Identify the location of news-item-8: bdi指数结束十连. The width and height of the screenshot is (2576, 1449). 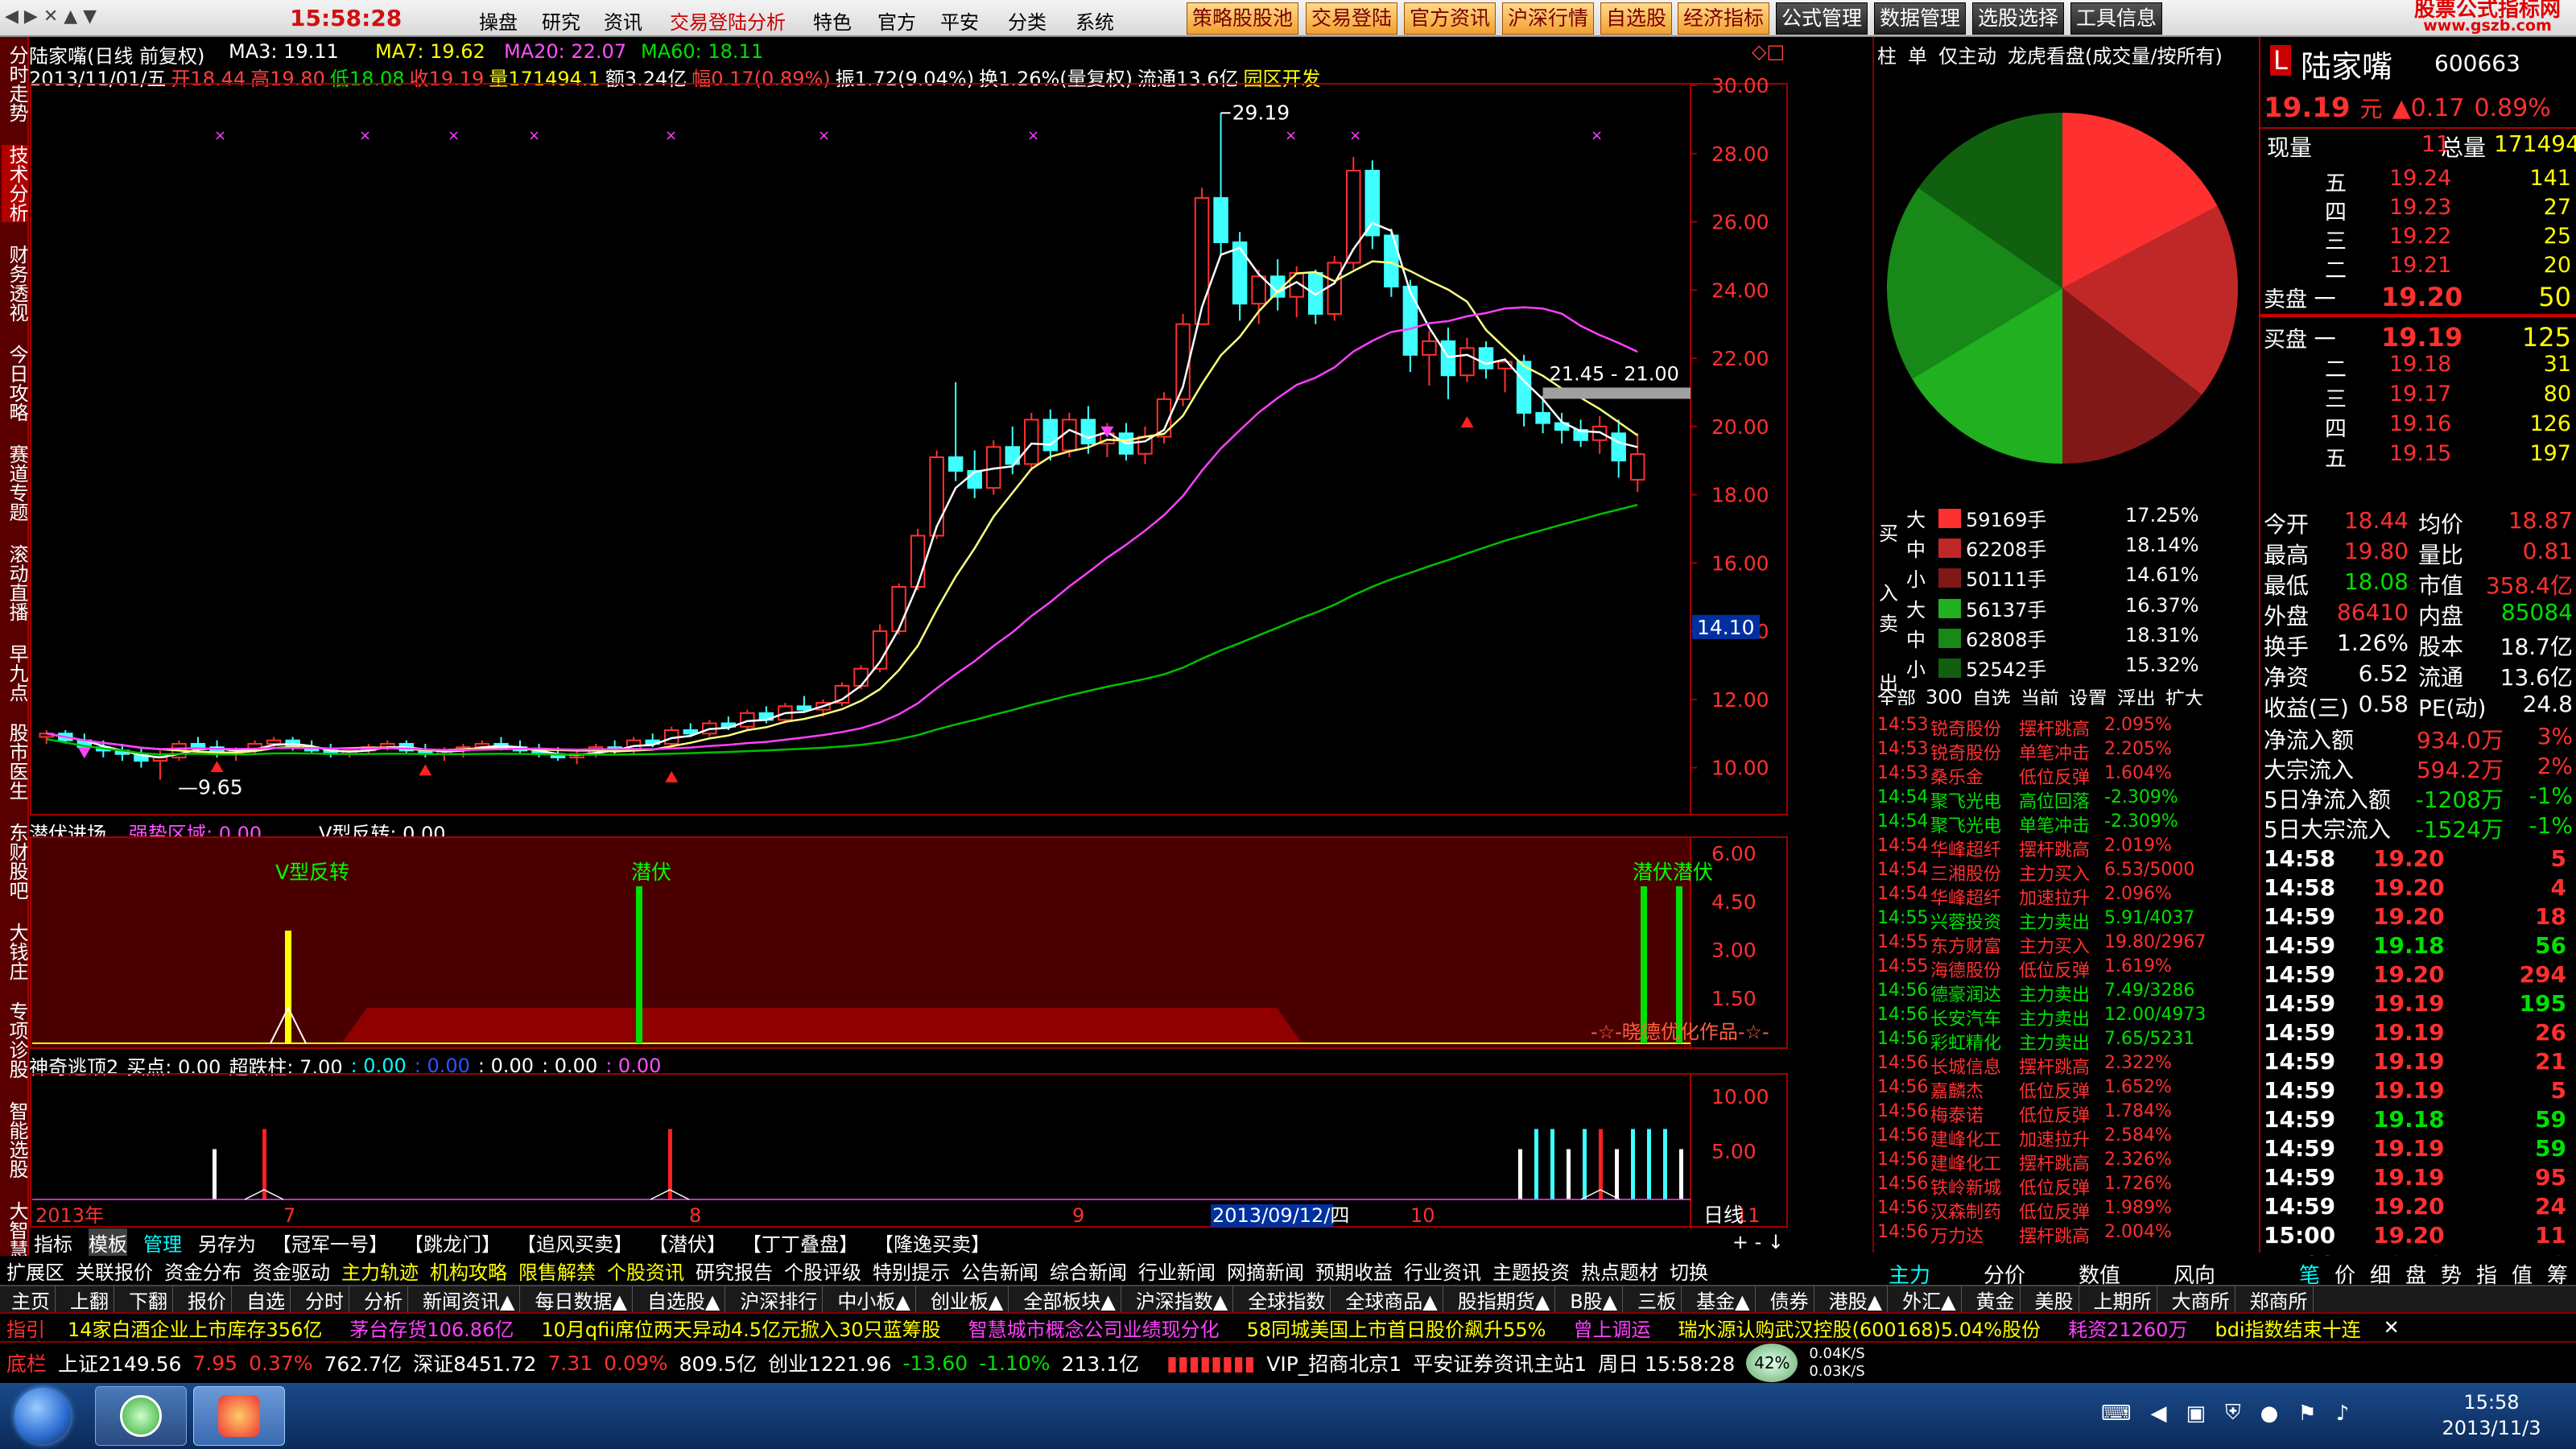
(2287, 1328).